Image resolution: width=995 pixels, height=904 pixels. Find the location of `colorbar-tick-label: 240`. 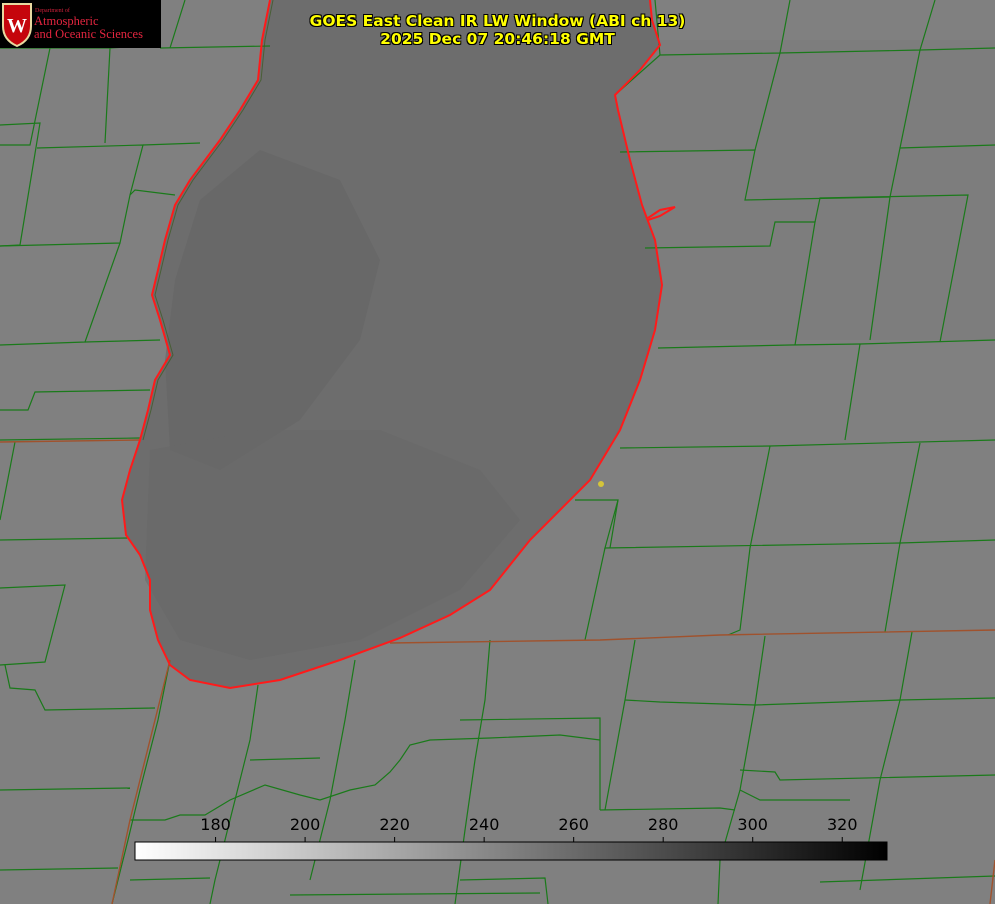

colorbar-tick-label: 240 is located at coordinates (484, 824).